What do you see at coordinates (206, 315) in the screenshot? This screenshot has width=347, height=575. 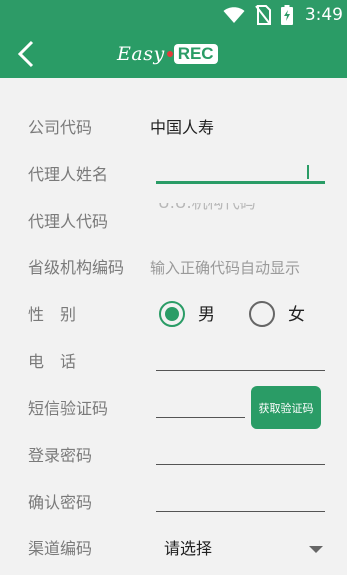 I see `gender-male-label: 男` at bounding box center [206, 315].